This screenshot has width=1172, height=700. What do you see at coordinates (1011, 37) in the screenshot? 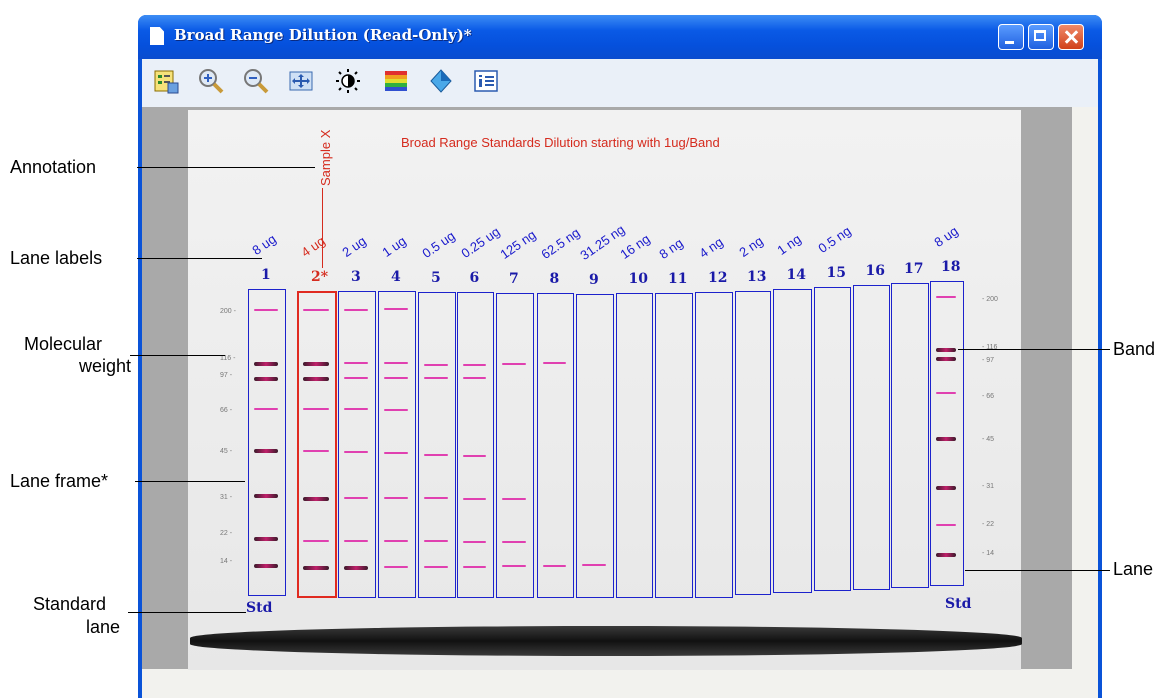
I see `minimize-button` at bounding box center [1011, 37].